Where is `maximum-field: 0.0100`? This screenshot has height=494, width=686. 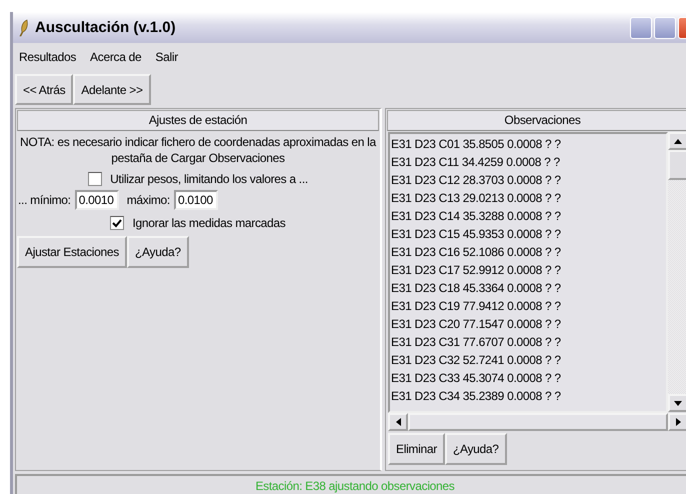
maximum-field: 0.0100 is located at coordinates (196, 200).